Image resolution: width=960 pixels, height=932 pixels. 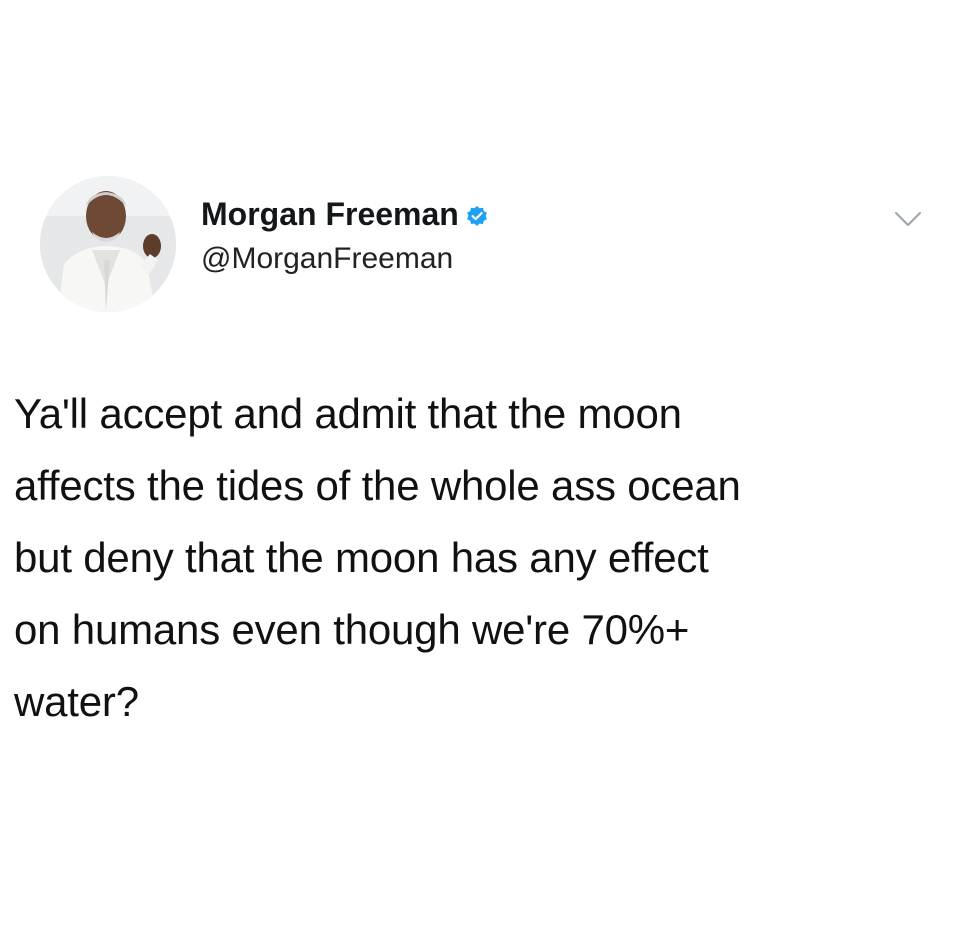 I want to click on chevron-down-icon, so click(x=908, y=219).